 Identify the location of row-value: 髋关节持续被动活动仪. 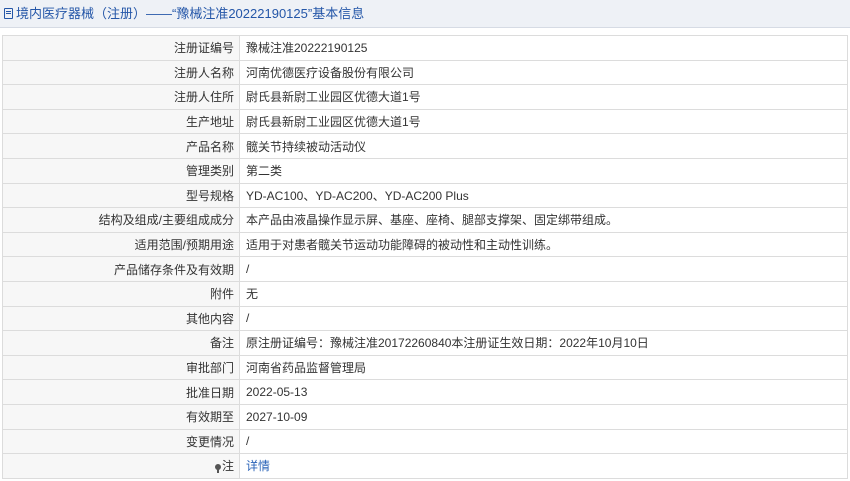
(543, 146).